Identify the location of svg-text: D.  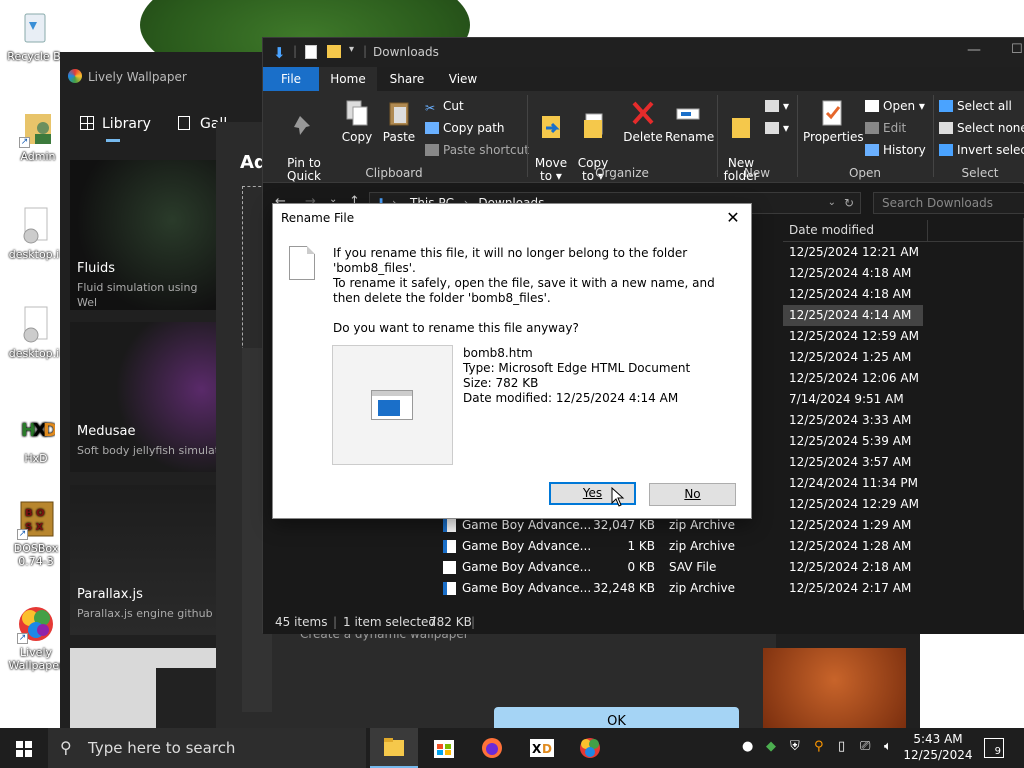
(547, 749).